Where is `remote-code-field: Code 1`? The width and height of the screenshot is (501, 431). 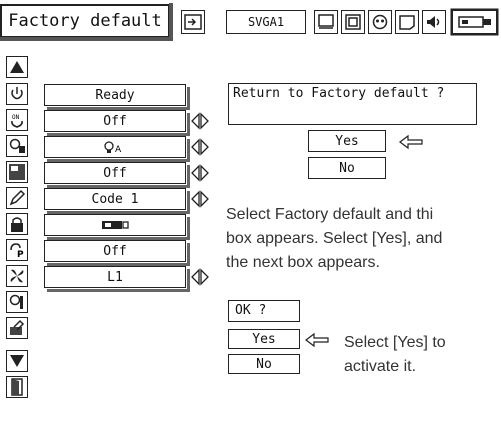 remote-code-field: Code 1 is located at coordinates (117, 201).